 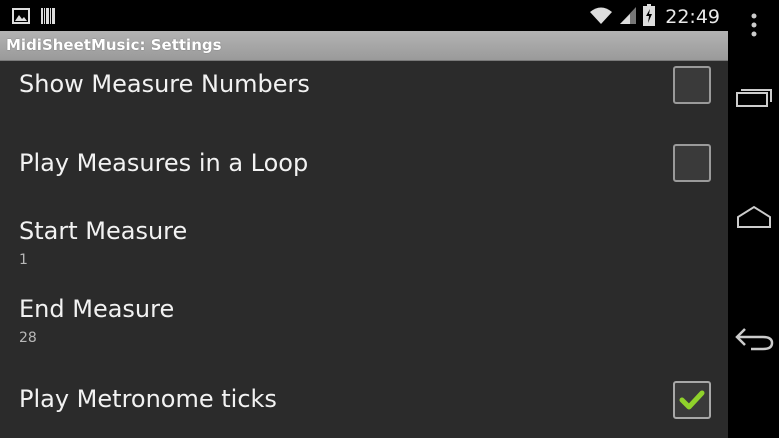 What do you see at coordinates (364, 86) in the screenshot?
I see `pref-show-measure-numbers: Show Measure Numbers` at bounding box center [364, 86].